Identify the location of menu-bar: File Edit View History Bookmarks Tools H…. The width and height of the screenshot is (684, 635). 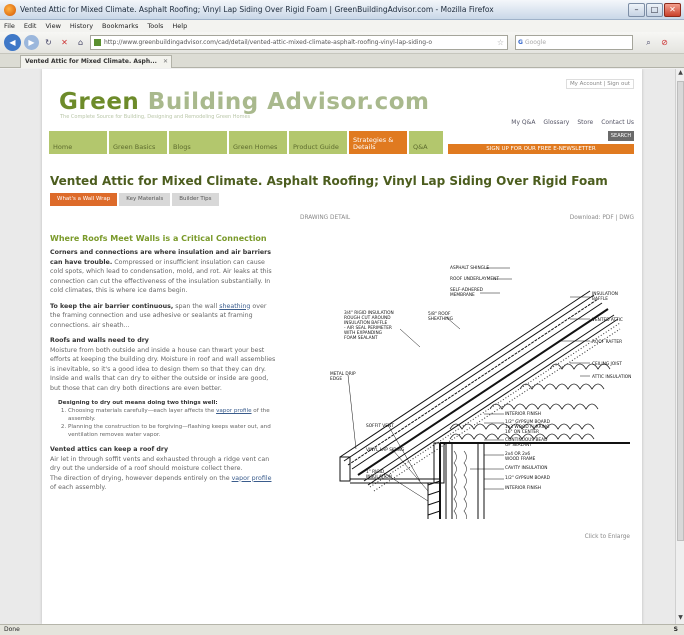
(342, 26).